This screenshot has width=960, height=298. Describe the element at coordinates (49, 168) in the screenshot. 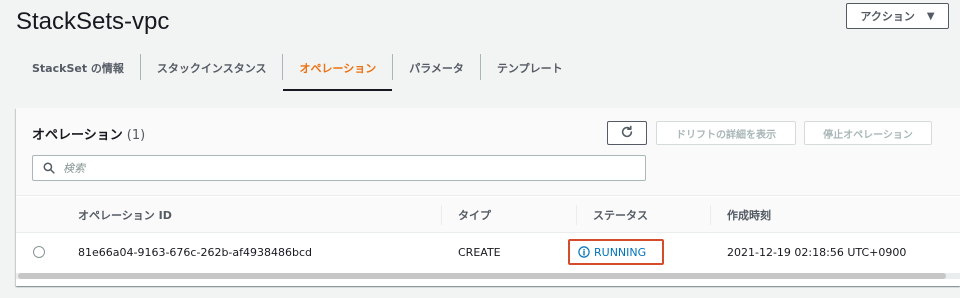

I see `search-icon` at that location.